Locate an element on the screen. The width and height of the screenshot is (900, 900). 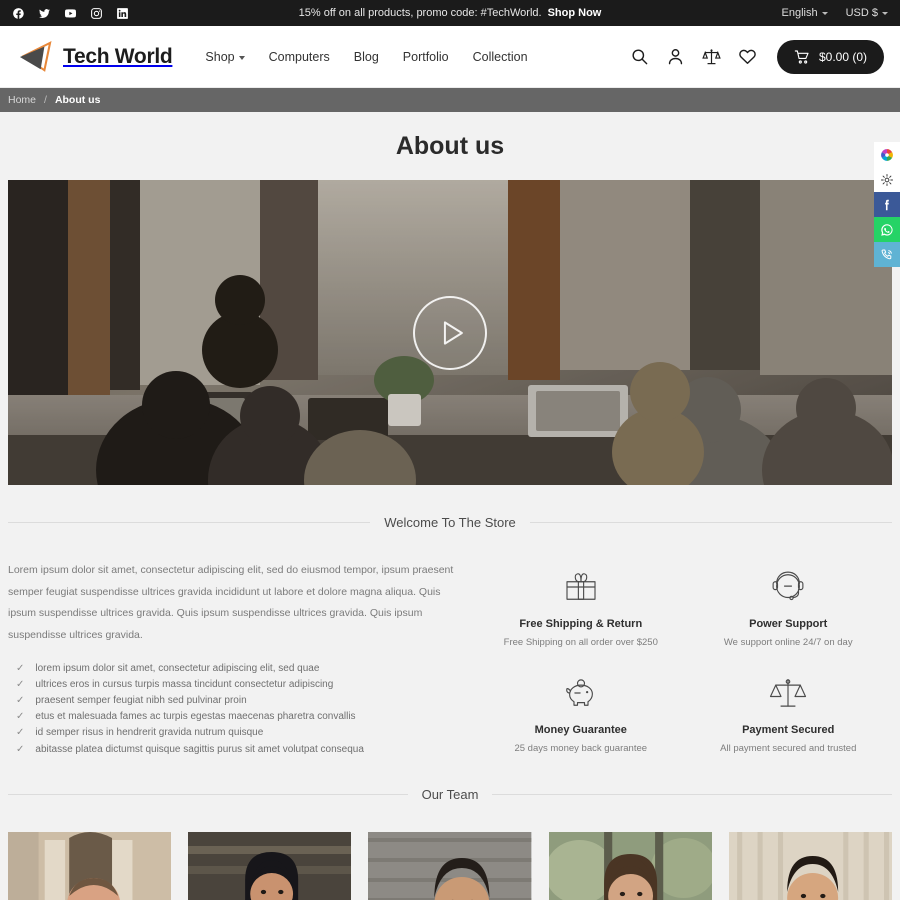
feature-title: Payment Secured is located at coordinates (788, 729).